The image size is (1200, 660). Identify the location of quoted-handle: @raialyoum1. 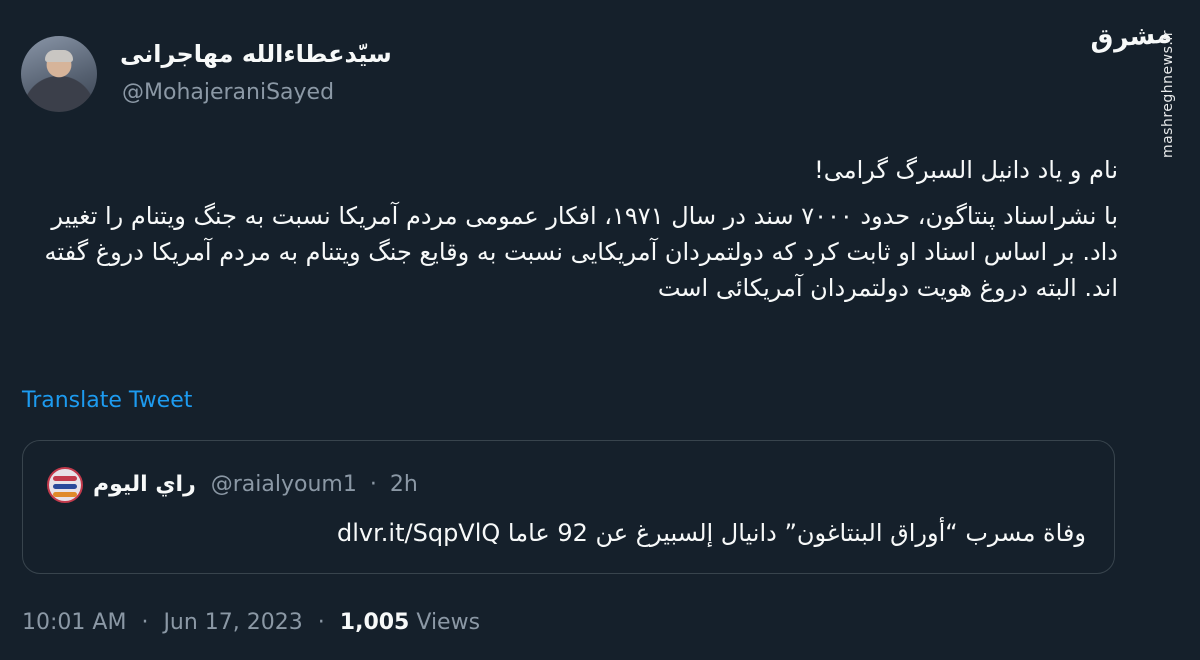
(284, 484).